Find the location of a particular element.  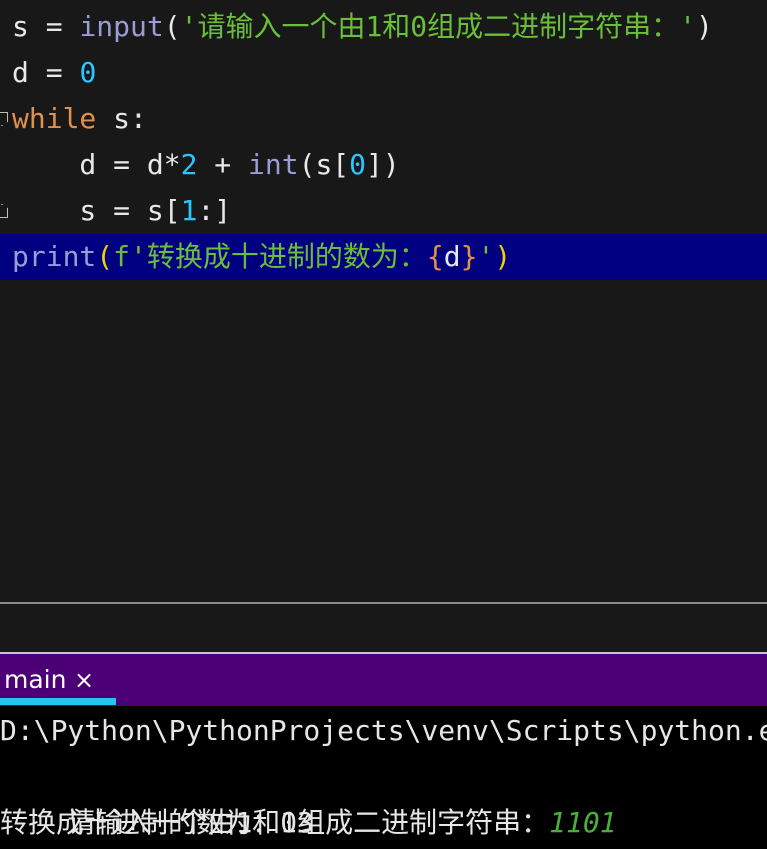

console-prompt-line: 请输入一个由1和0组成二进制字符串：1101 is located at coordinates (308, 796).